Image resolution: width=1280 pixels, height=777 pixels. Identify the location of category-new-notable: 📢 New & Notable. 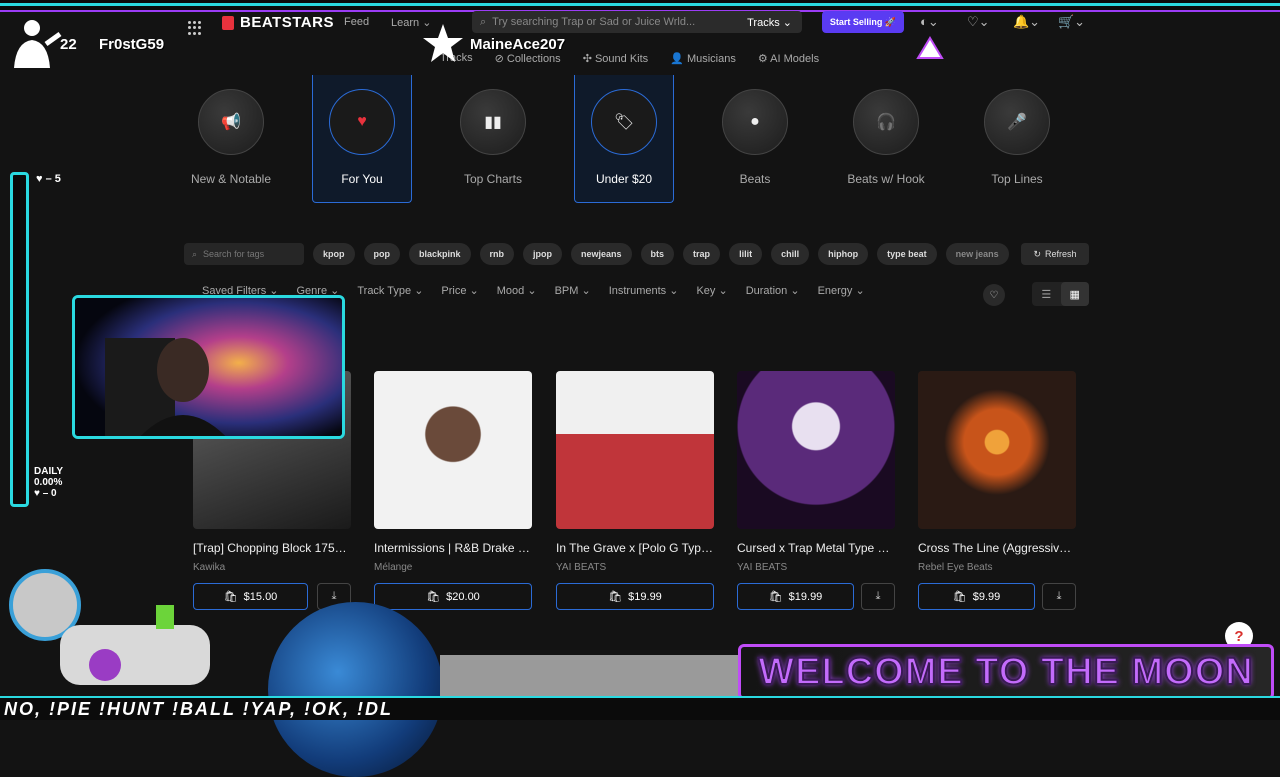
(231, 139).